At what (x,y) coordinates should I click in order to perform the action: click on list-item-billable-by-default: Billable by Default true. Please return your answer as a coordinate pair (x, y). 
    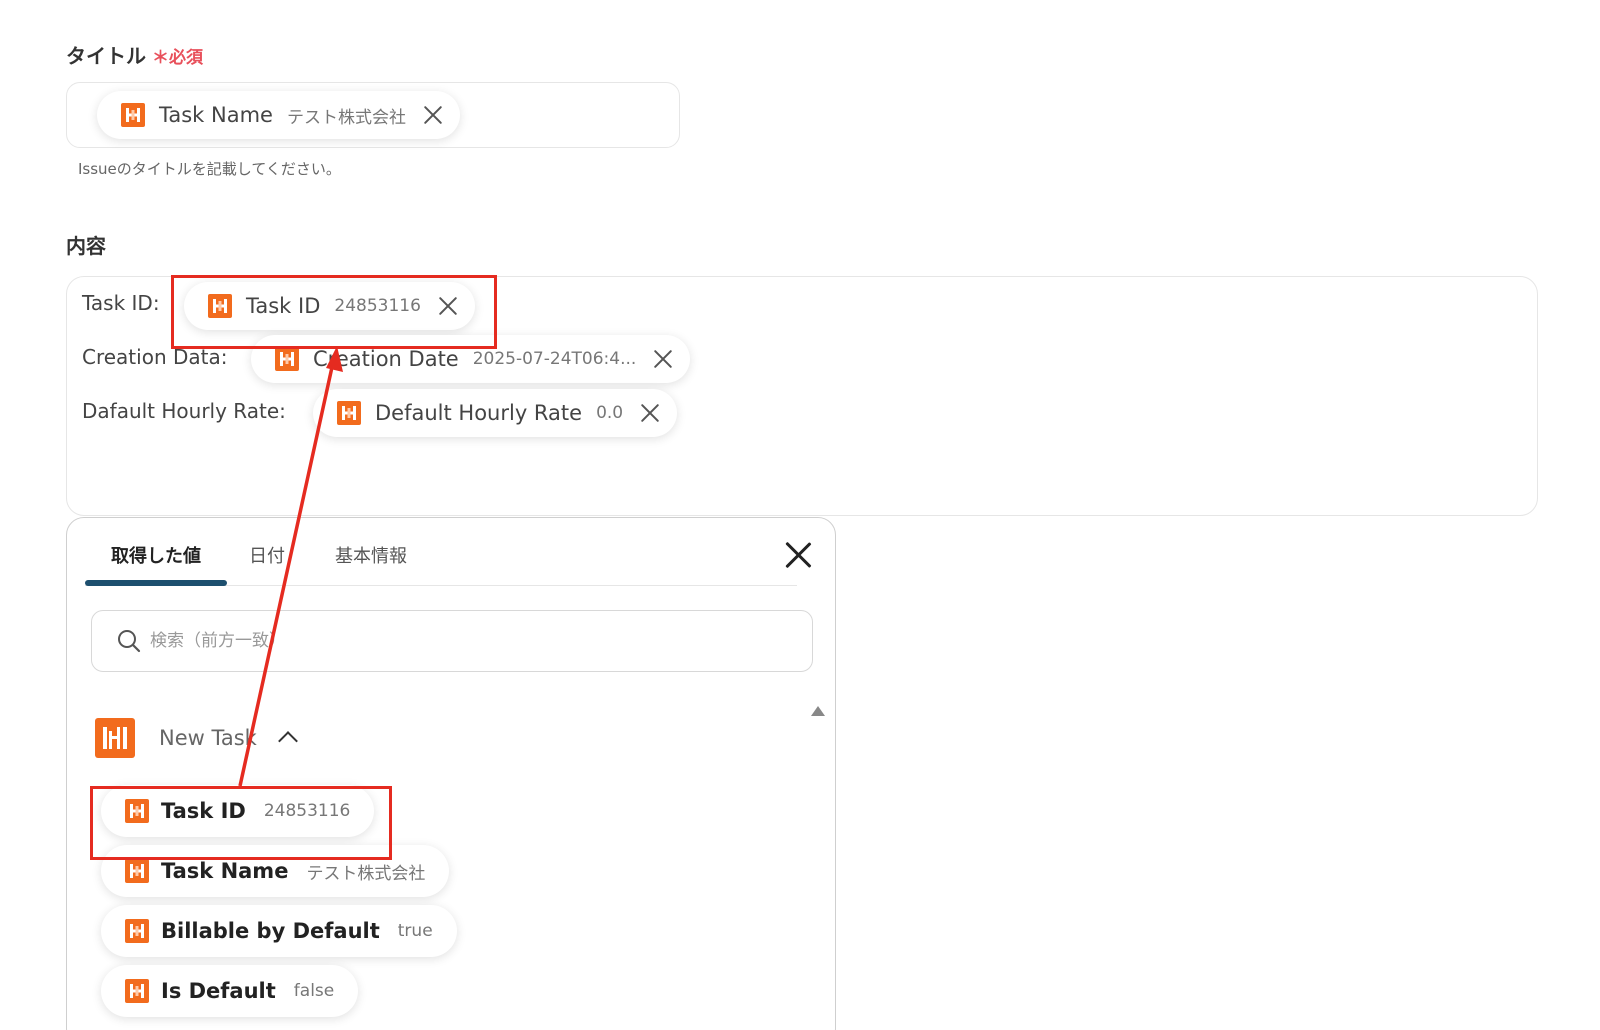
    Looking at the image, I should click on (279, 931).